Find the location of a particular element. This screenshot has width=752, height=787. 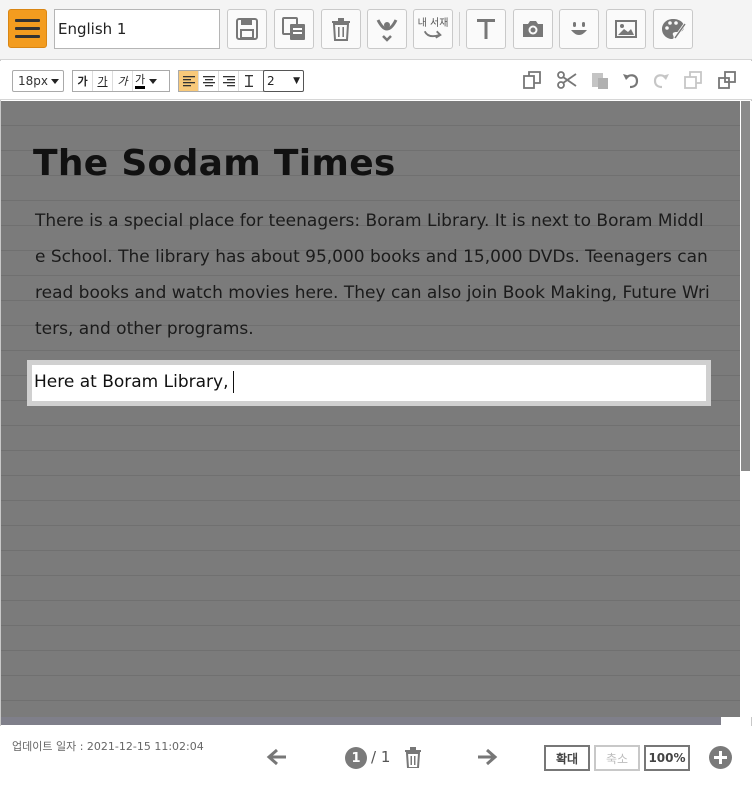

line-spacing-value: 2 is located at coordinates (271, 81).